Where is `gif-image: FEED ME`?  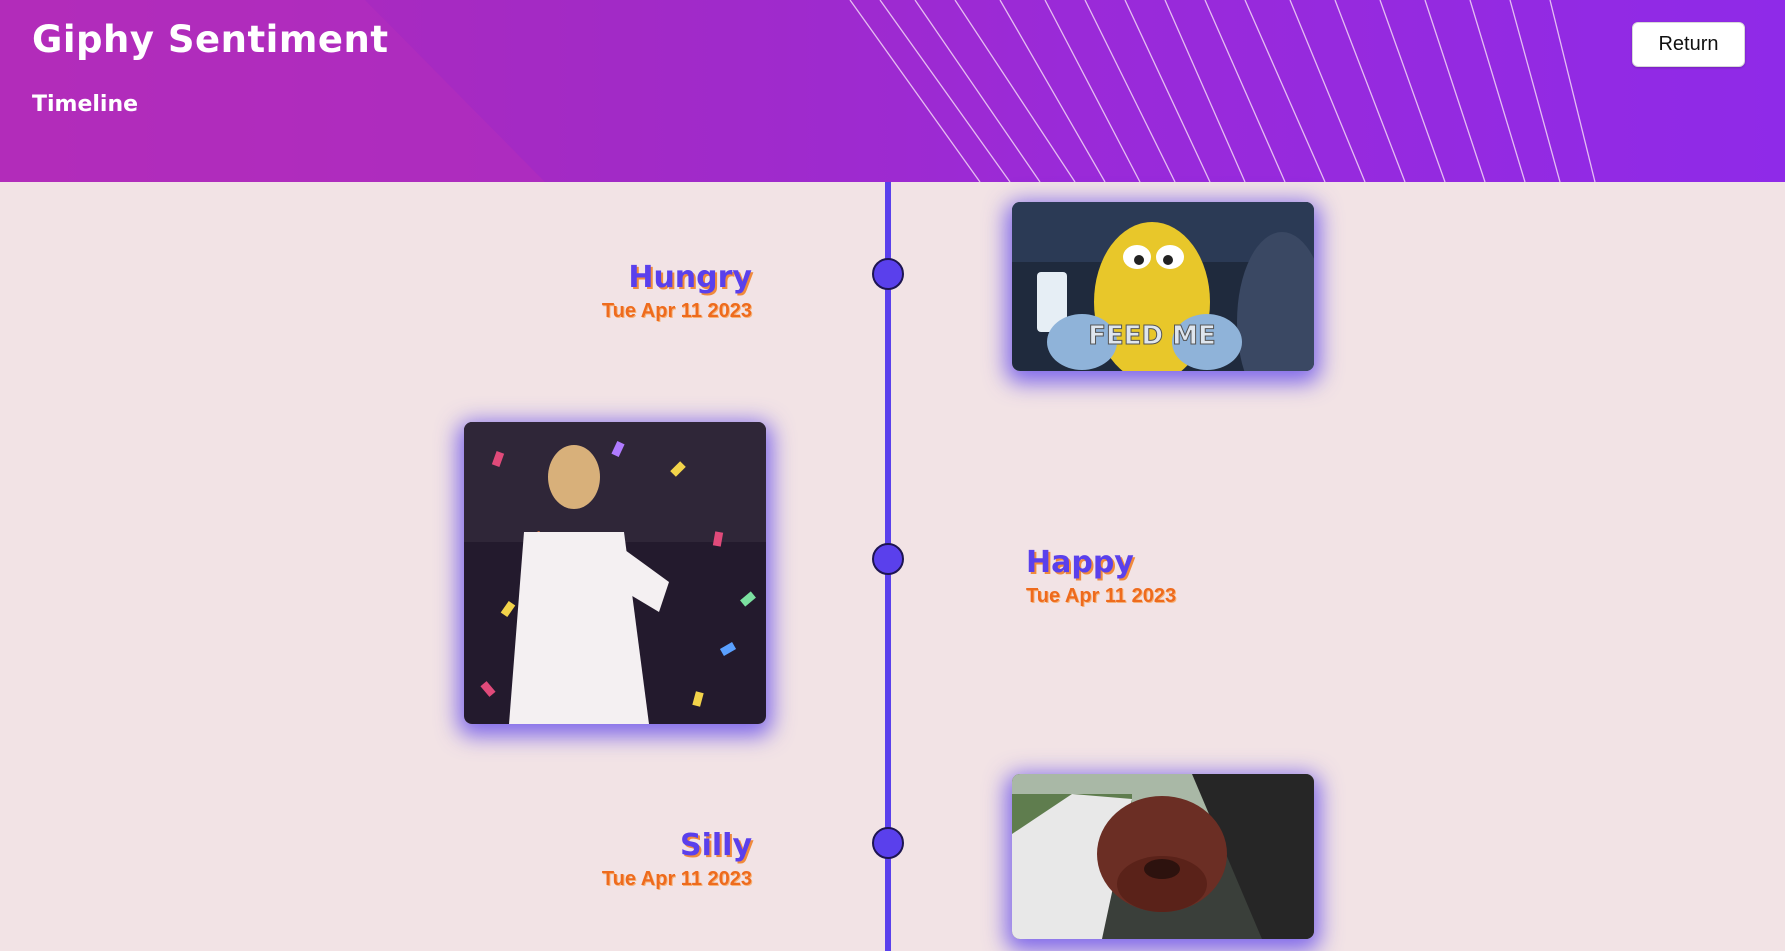
gif-image: FEED ME is located at coordinates (1163, 286).